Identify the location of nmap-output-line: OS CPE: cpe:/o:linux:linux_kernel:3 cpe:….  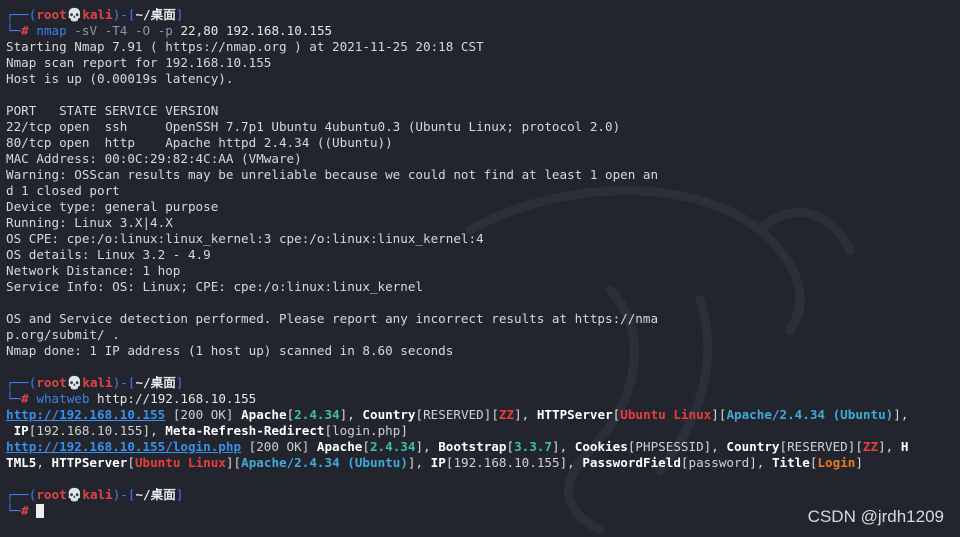
(245, 238).